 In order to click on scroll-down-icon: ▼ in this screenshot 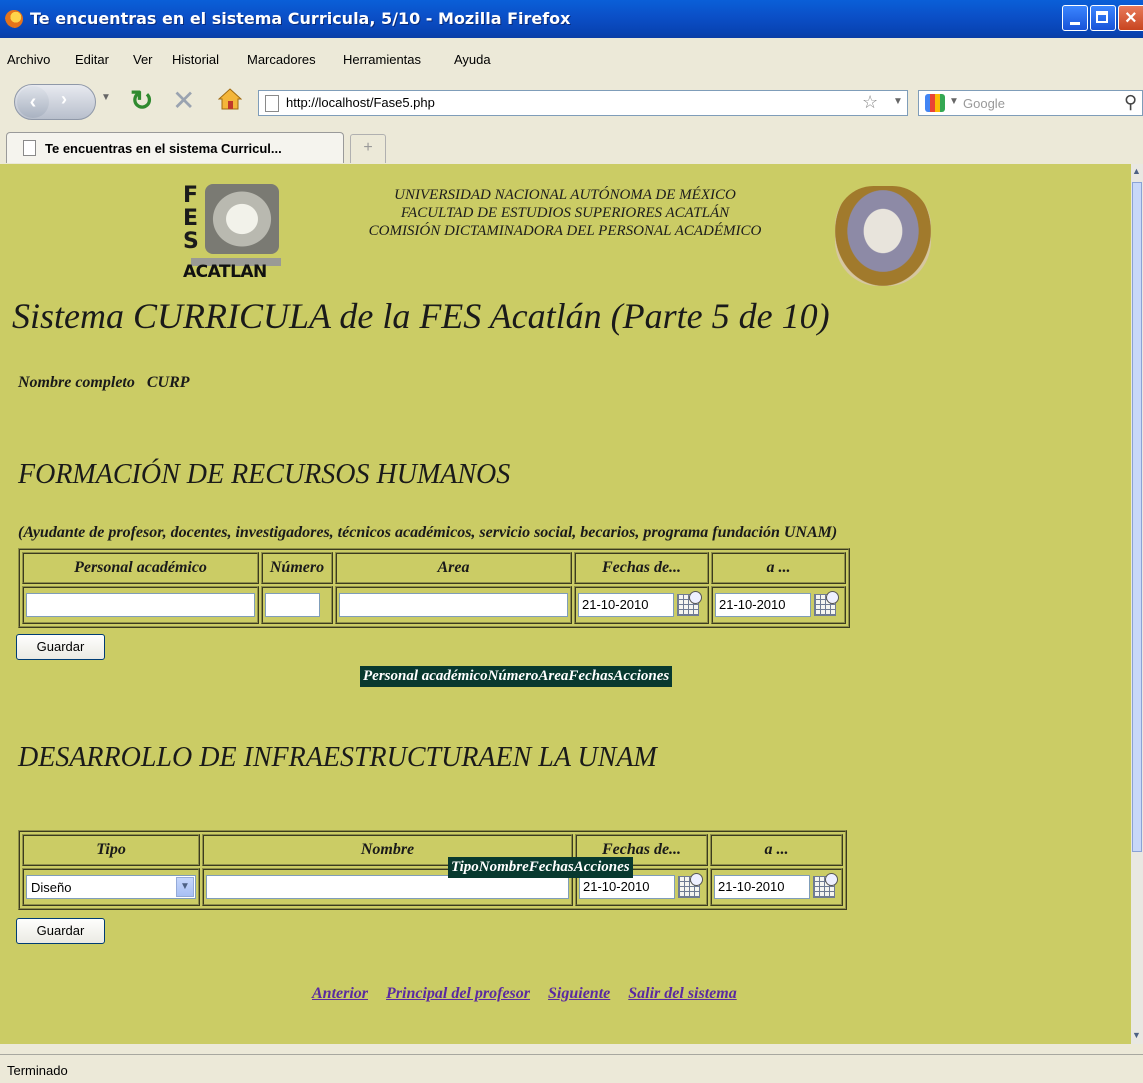, I will do `click(1136, 1035)`.